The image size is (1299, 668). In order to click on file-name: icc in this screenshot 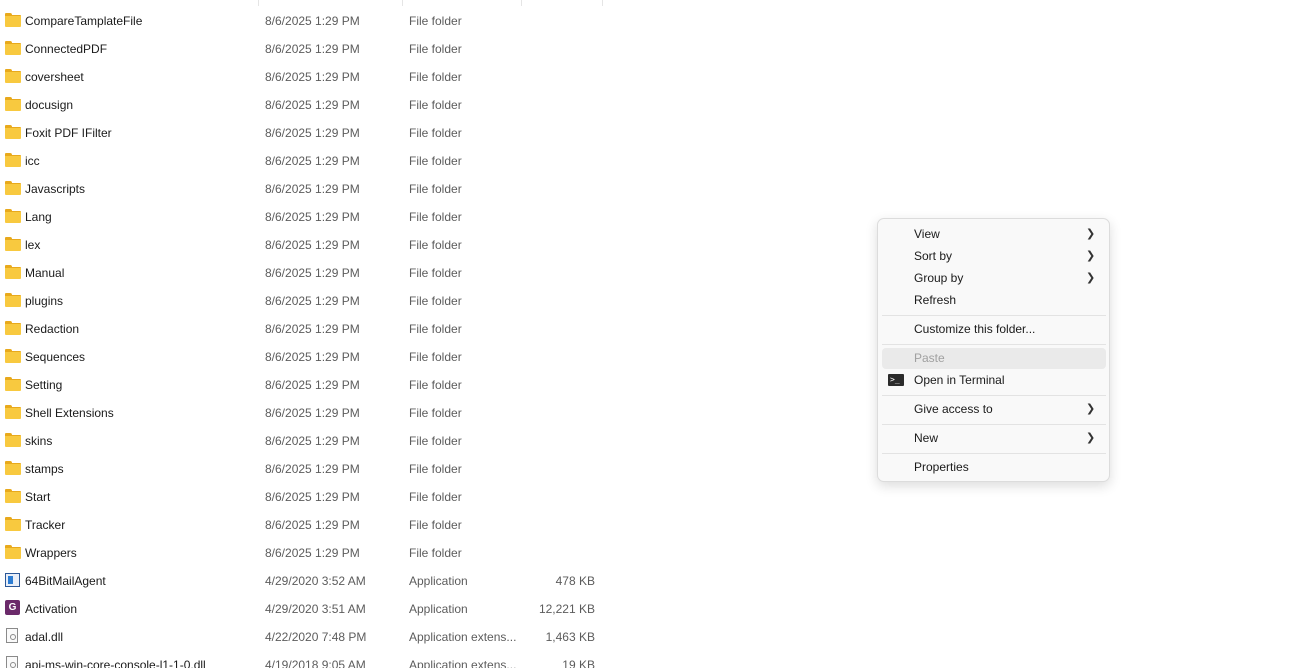, I will do `click(32, 161)`.